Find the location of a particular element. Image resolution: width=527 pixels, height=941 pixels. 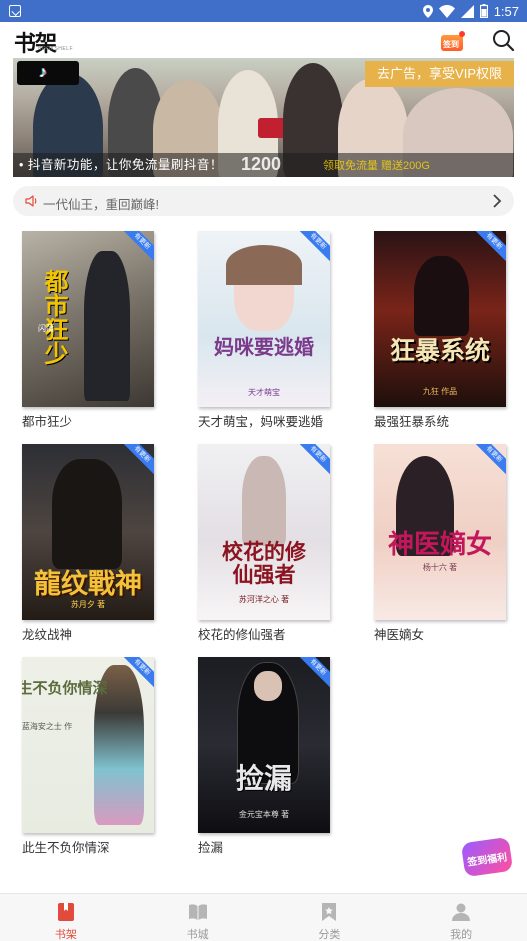

book-title: 天才萌宝，妈咪要逃婚 is located at coordinates (261, 422).